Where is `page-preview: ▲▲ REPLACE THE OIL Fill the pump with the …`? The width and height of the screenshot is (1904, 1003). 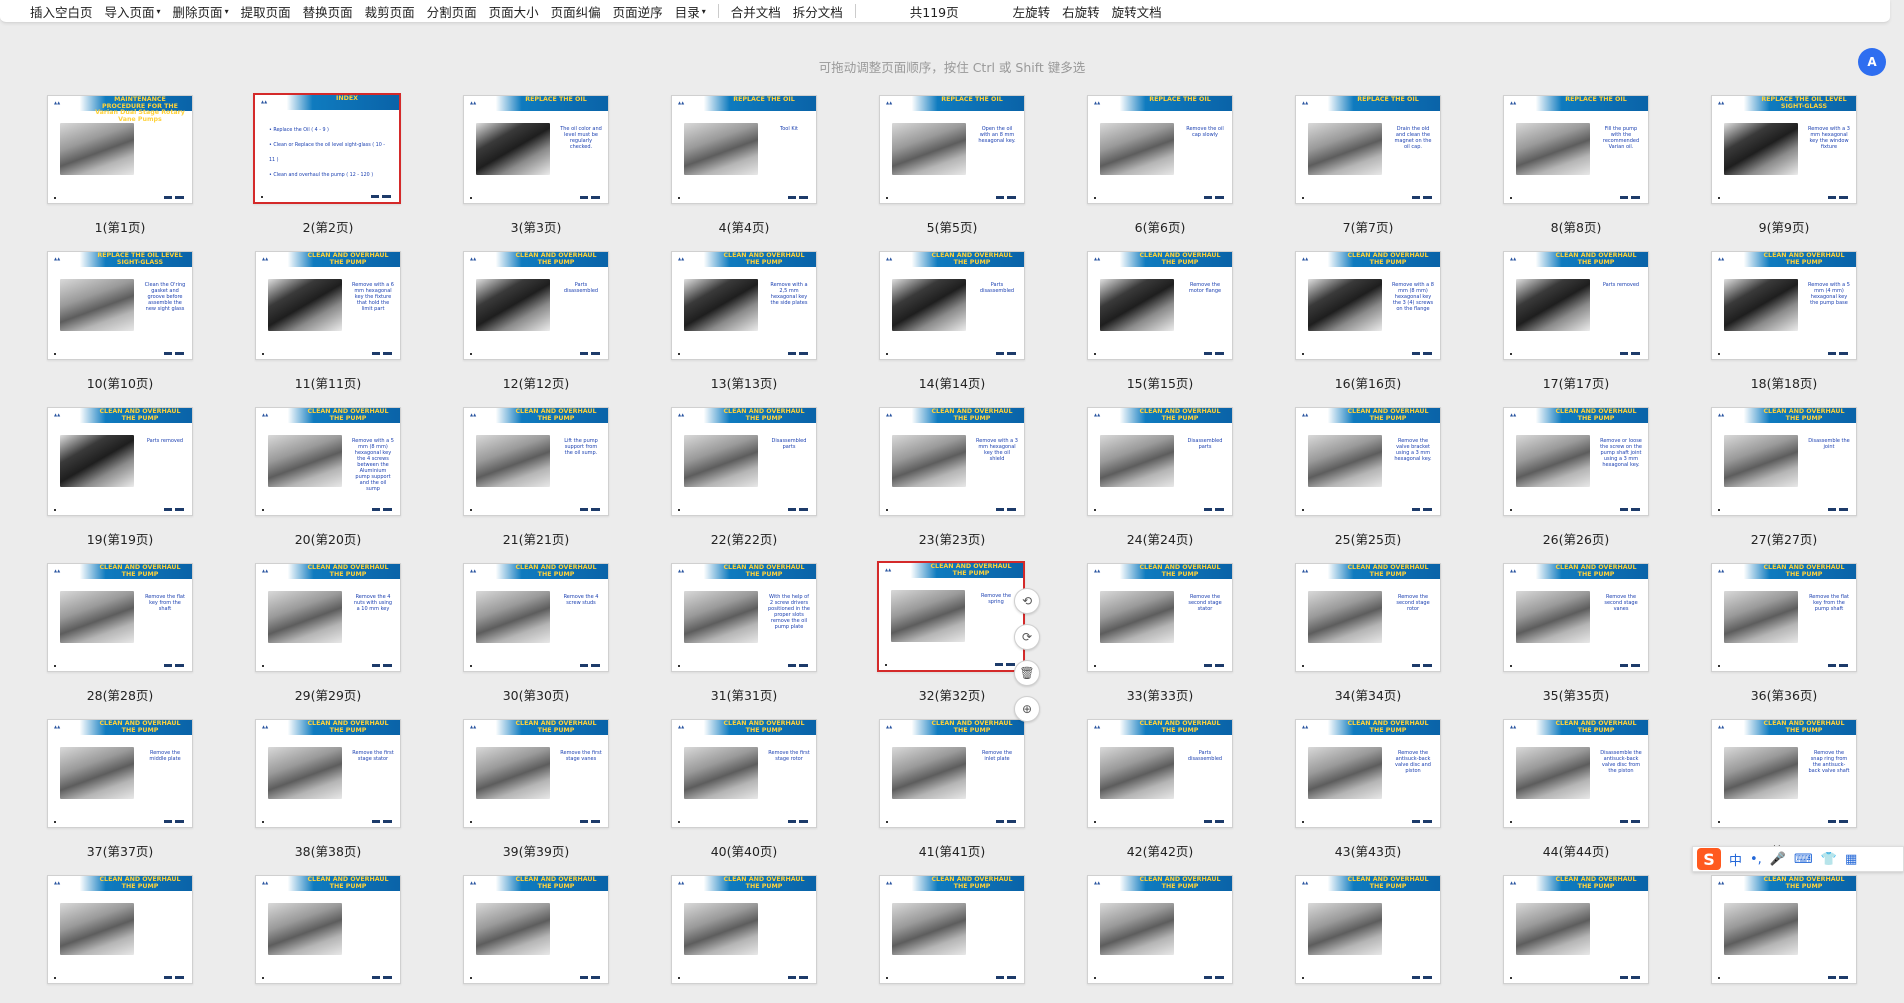
page-preview: ▲▲ REPLACE THE OIL Fill the pump with the … is located at coordinates (1576, 149).